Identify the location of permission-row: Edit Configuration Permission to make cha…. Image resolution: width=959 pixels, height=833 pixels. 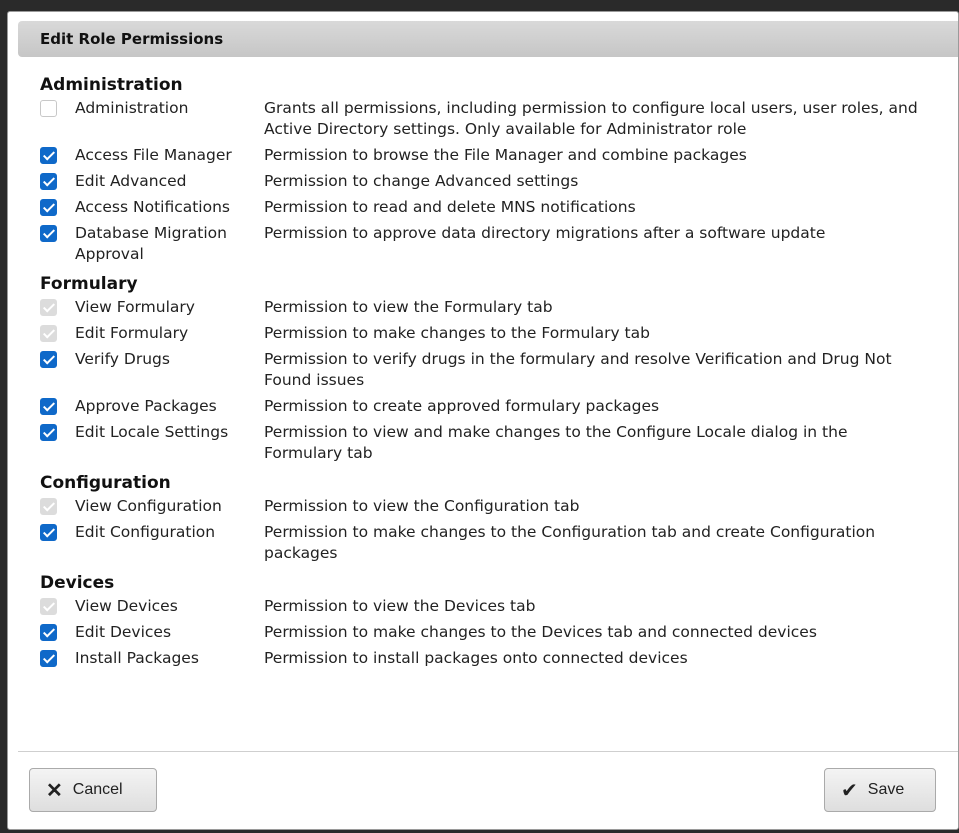
(495, 543).